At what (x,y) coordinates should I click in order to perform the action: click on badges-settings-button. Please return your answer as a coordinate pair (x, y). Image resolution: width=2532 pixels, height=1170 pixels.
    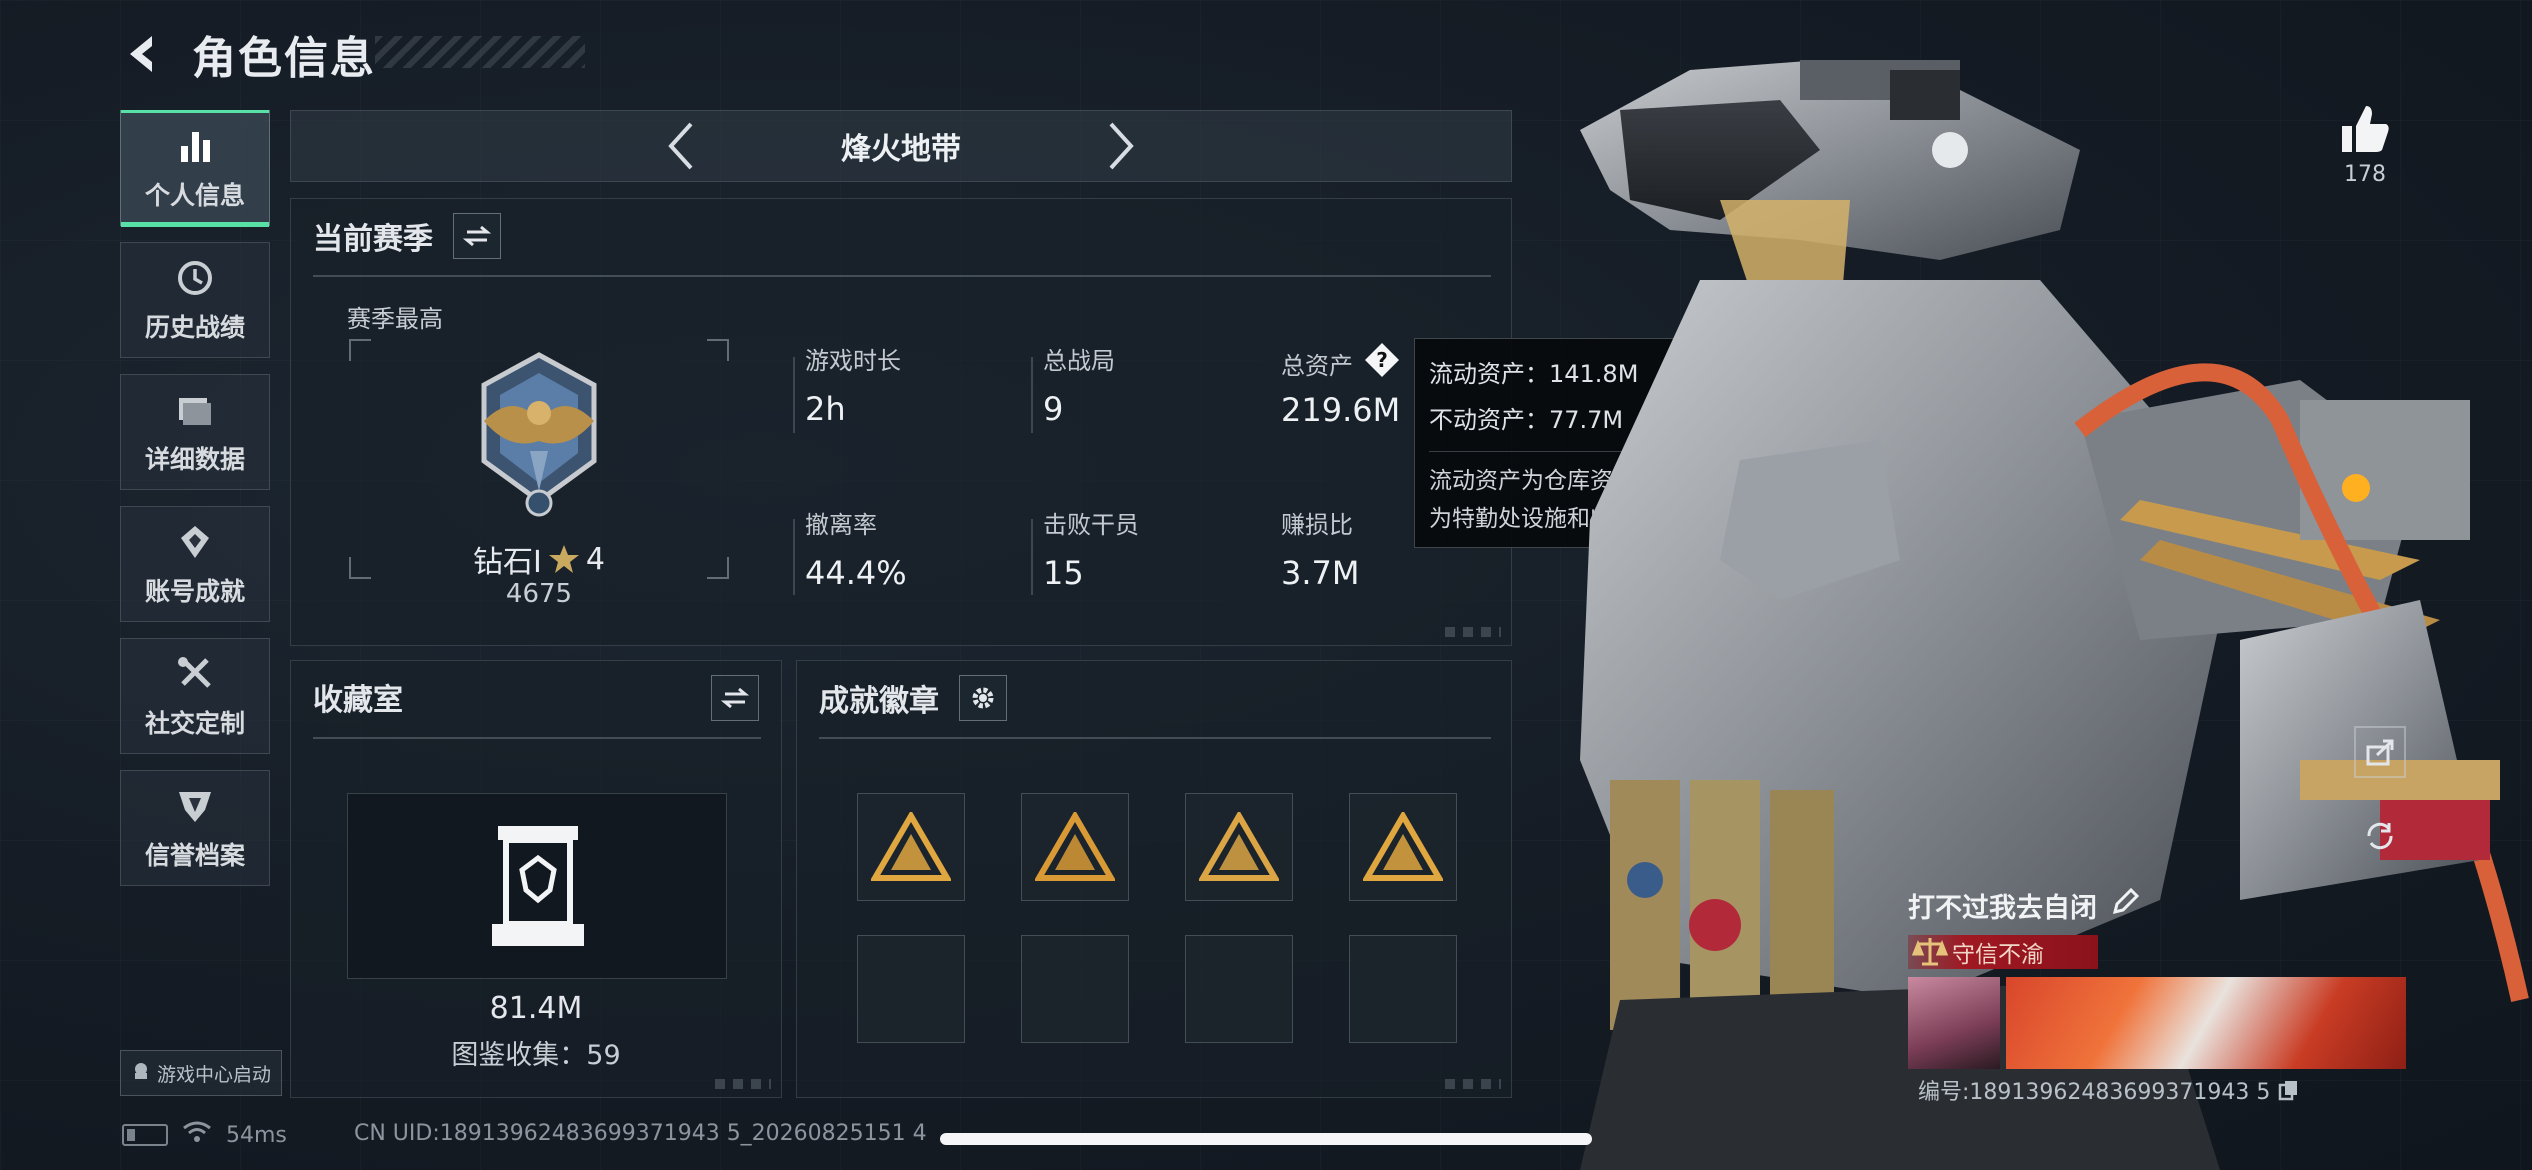
    Looking at the image, I should click on (983, 698).